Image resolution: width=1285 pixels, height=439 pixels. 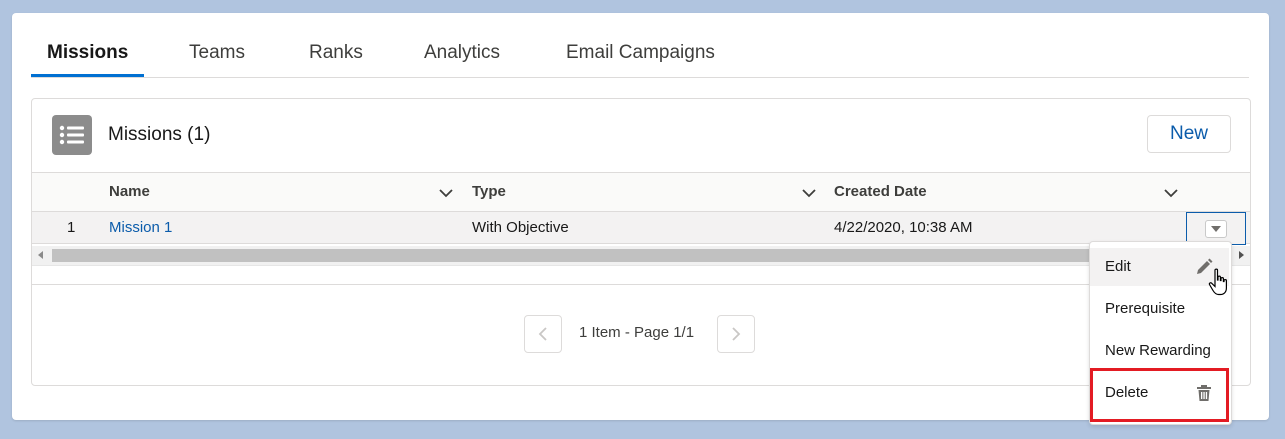 I want to click on next-page-button, so click(x=736, y=334).